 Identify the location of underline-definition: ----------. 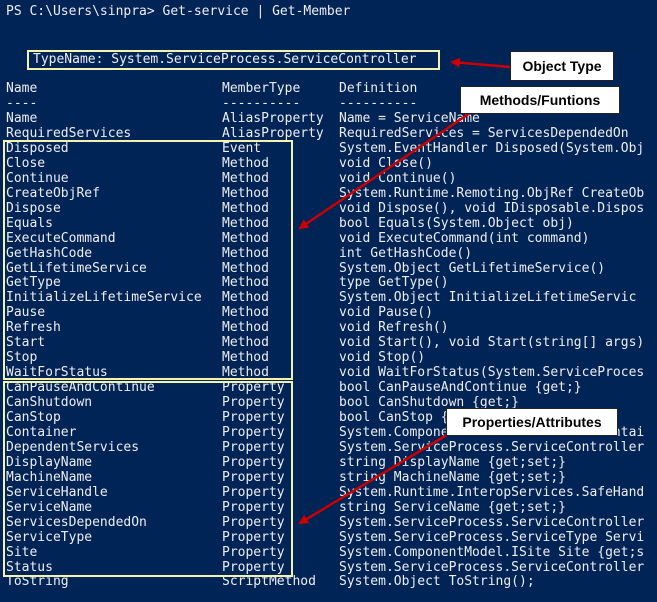
(378, 103).